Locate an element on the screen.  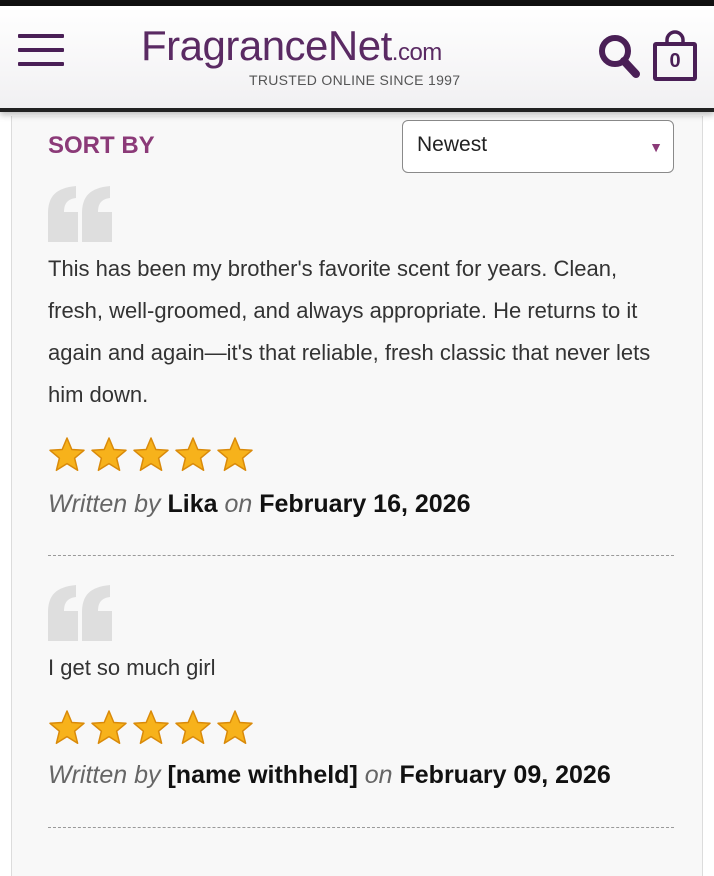
chevron-down-icon: ▼ is located at coordinates (656, 147).